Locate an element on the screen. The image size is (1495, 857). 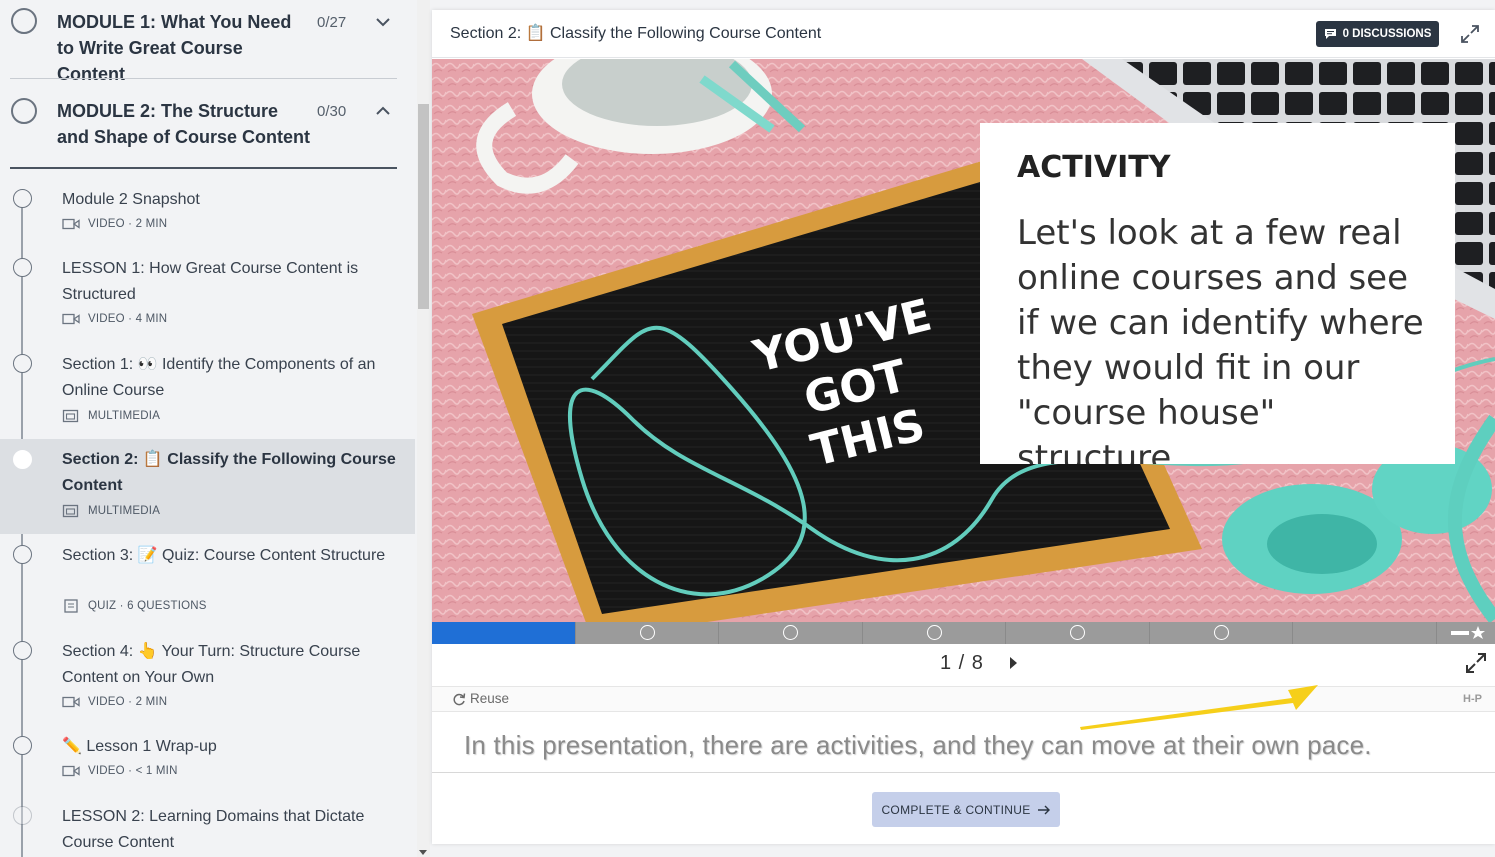
lesson-meta: VIDEO · < 1 MIN is located at coordinates (120, 771).